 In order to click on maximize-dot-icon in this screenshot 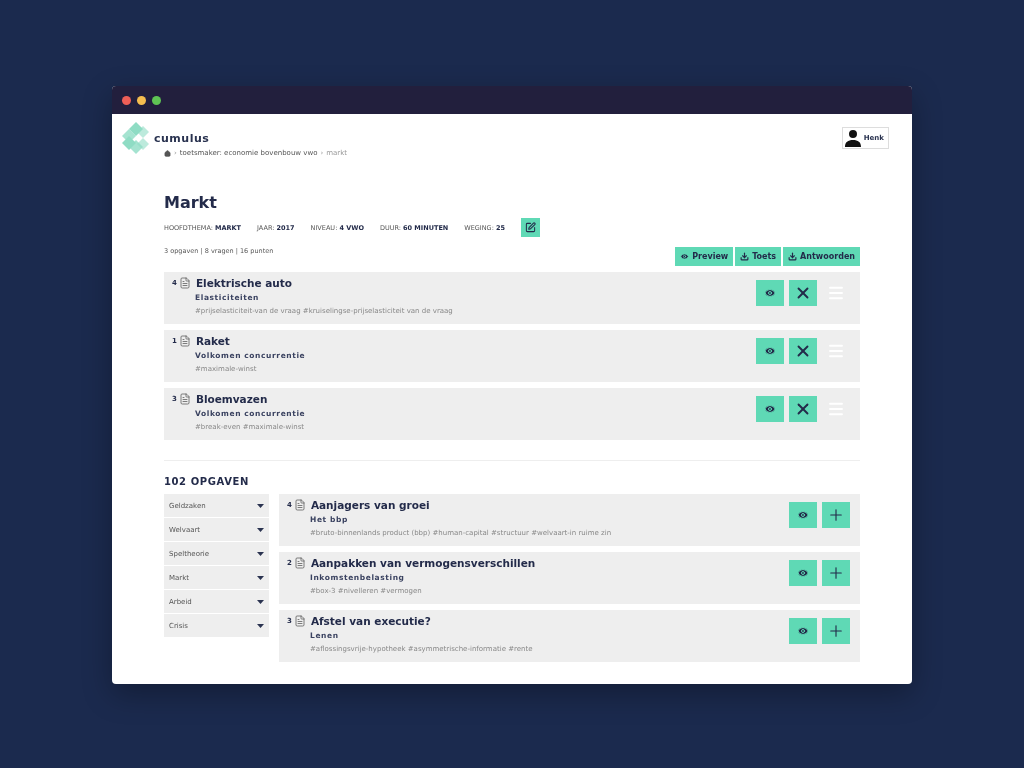, I will do `click(156, 100)`.